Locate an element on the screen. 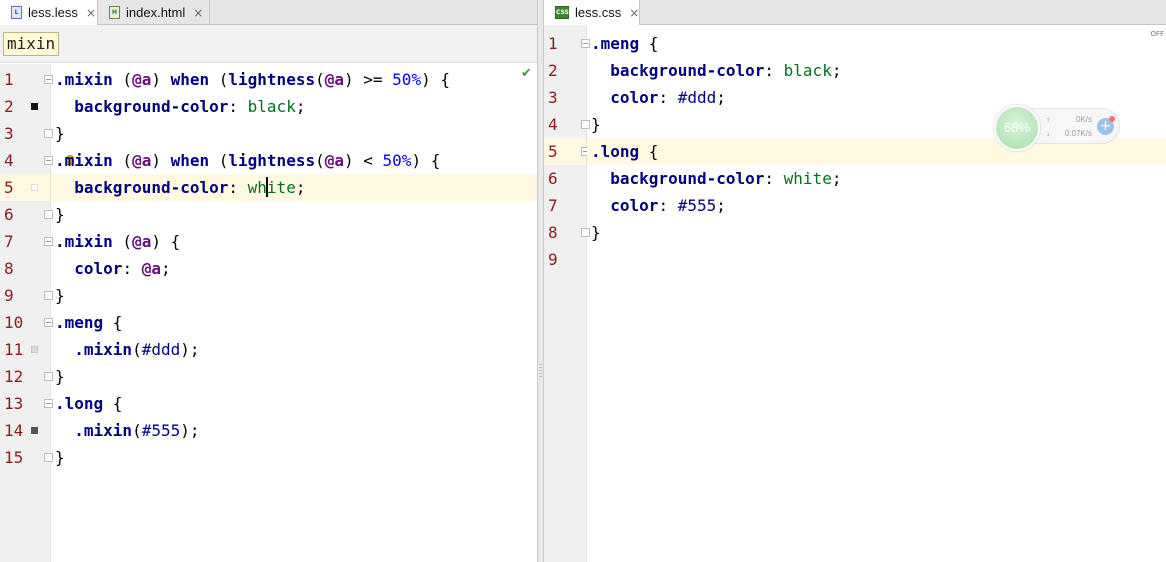 This screenshot has height=562, width=1166. code-text: .mixin(#ddd); is located at coordinates (127, 349).